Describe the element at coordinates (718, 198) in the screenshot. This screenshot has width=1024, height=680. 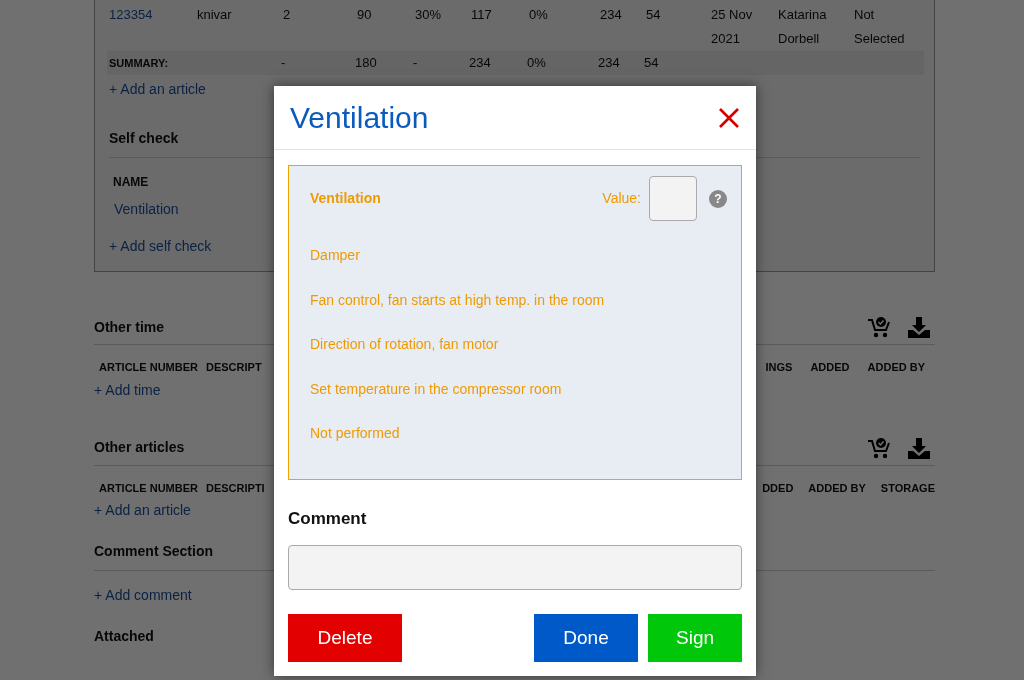
I see `help-icon: ?` at that location.